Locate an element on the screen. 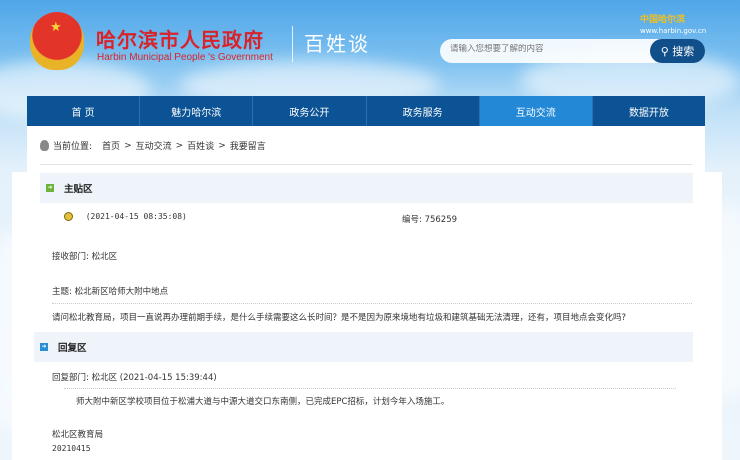  reply-date: 20210415 is located at coordinates (71, 448).